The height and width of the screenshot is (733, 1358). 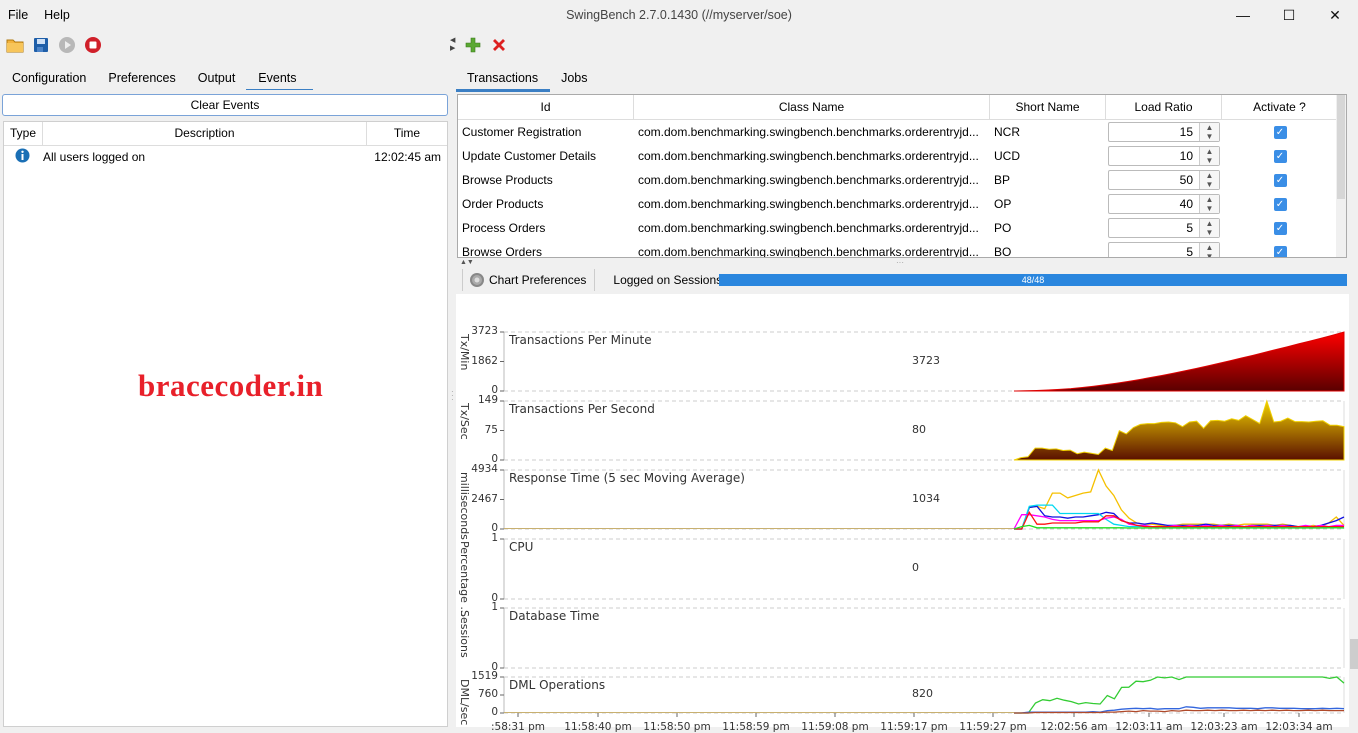 What do you see at coordinates (453, 45) in the screenshot?
I see `collapse-arrows-icon: ◀ ▶` at bounding box center [453, 45].